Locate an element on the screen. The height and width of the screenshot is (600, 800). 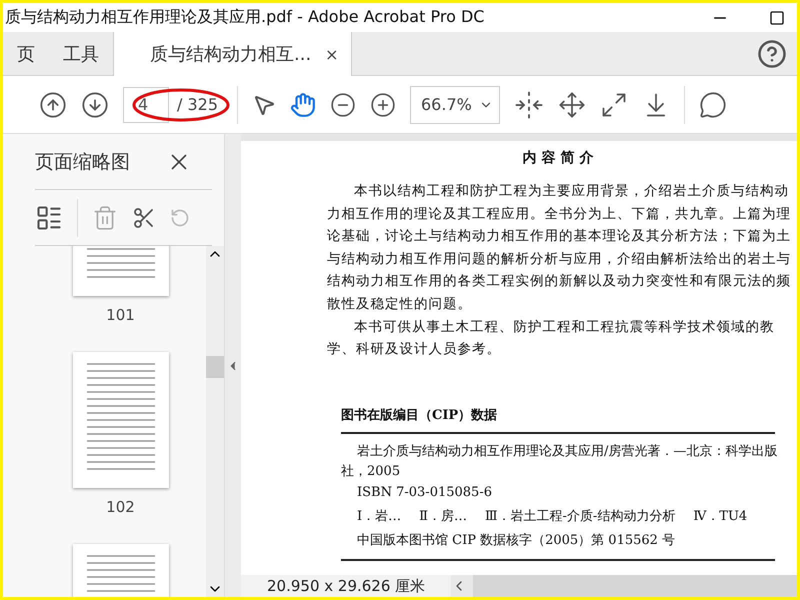
cip-record-text: 中国版本图书馆 CIP 数据核字（2005）第 015562 号 is located at coordinates (516, 541).